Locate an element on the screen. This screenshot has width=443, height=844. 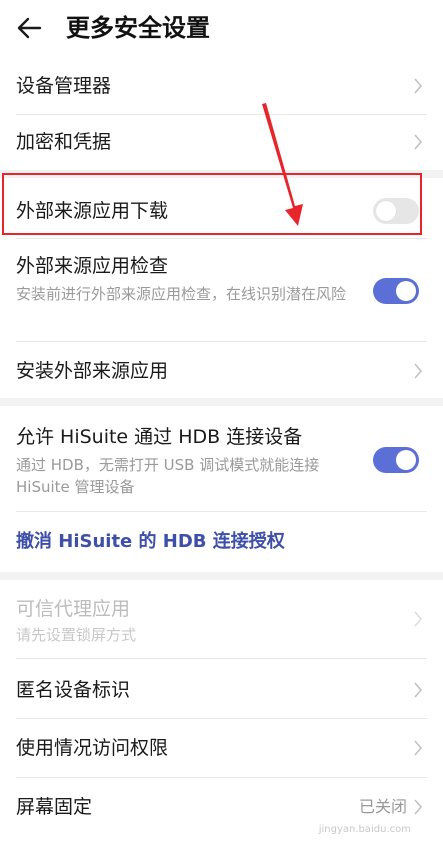
divider is located at coordinates (221, 511).